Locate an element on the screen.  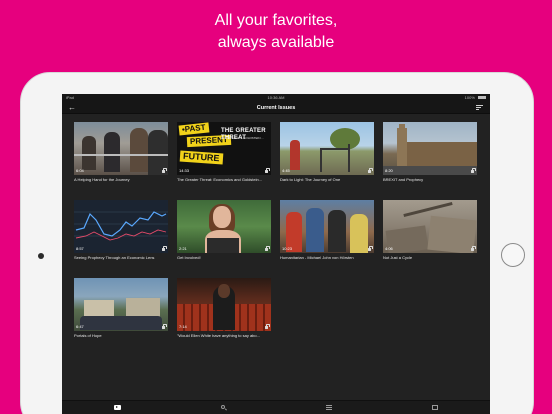
sort-icon is located at coordinates (479, 108).